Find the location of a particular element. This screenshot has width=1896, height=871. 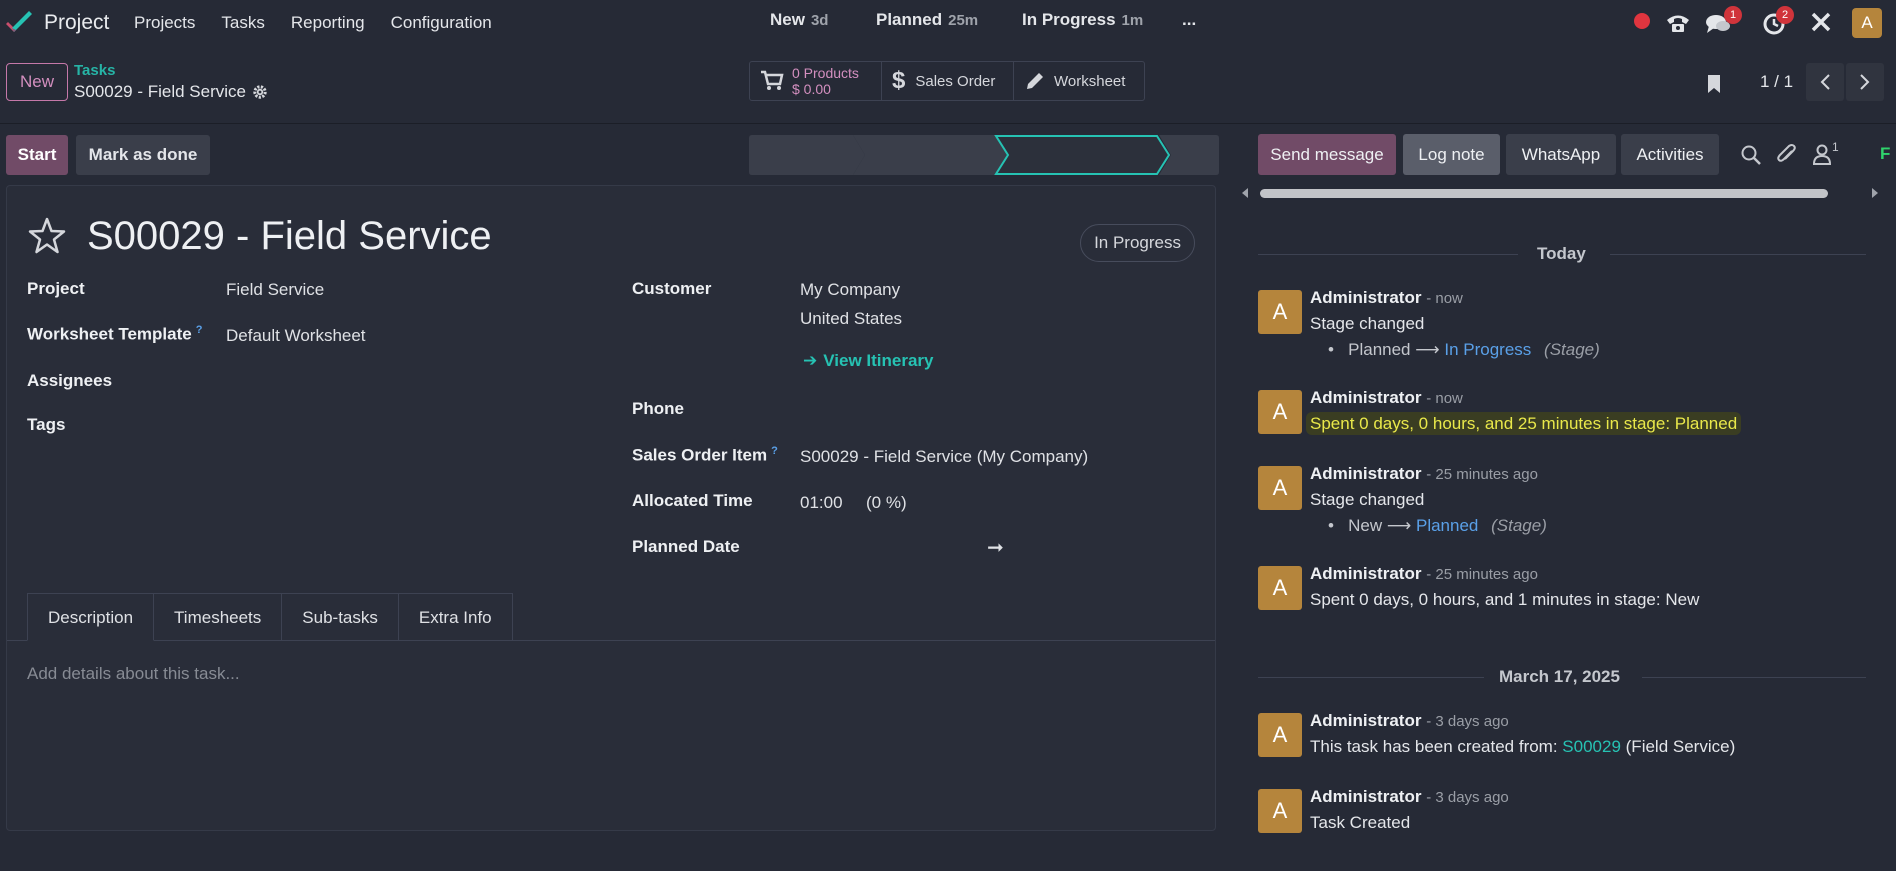

search-icon is located at coordinates (1751, 155).